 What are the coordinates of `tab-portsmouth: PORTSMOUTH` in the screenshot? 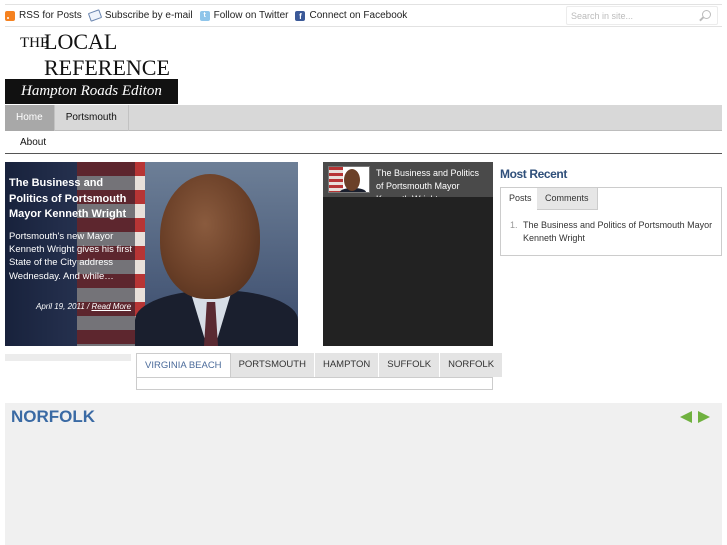 It's located at (272, 365).